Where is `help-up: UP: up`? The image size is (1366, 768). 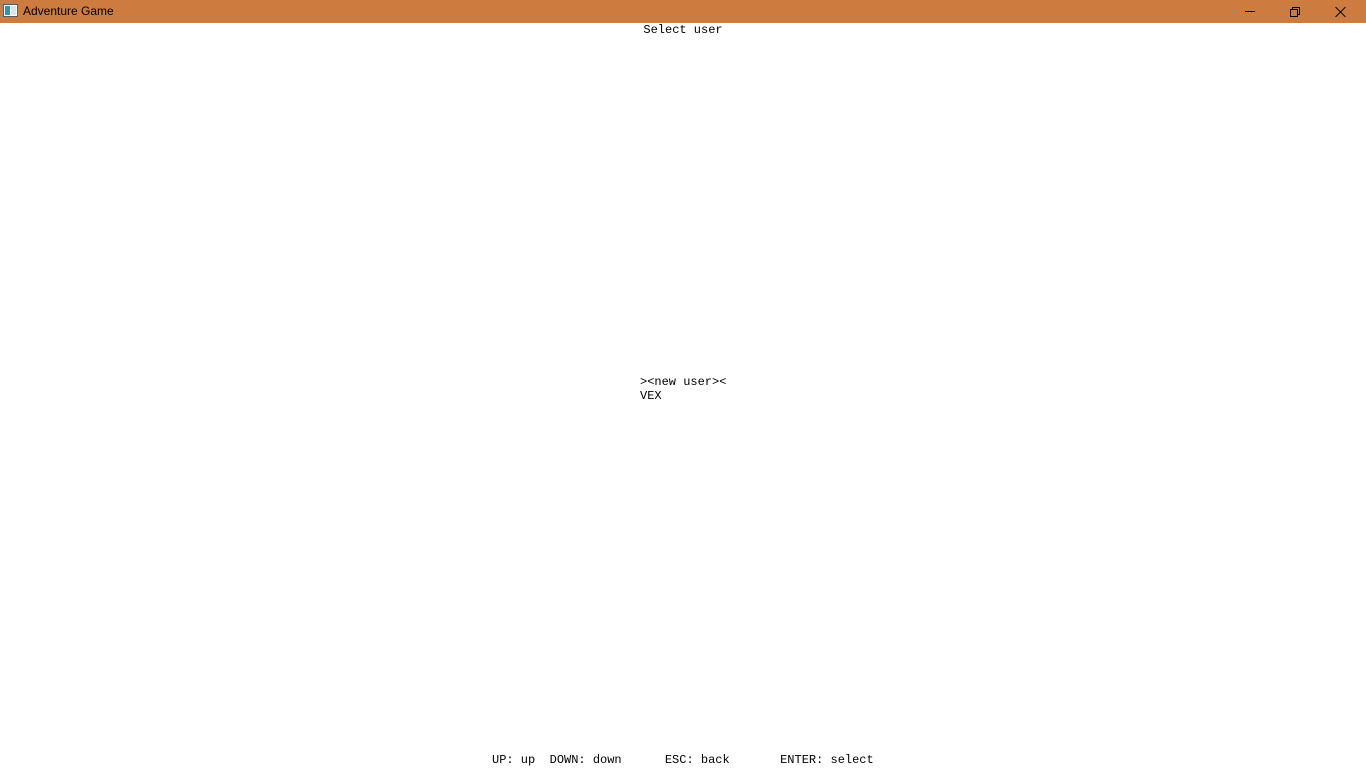
help-up: UP: up is located at coordinates (514, 760).